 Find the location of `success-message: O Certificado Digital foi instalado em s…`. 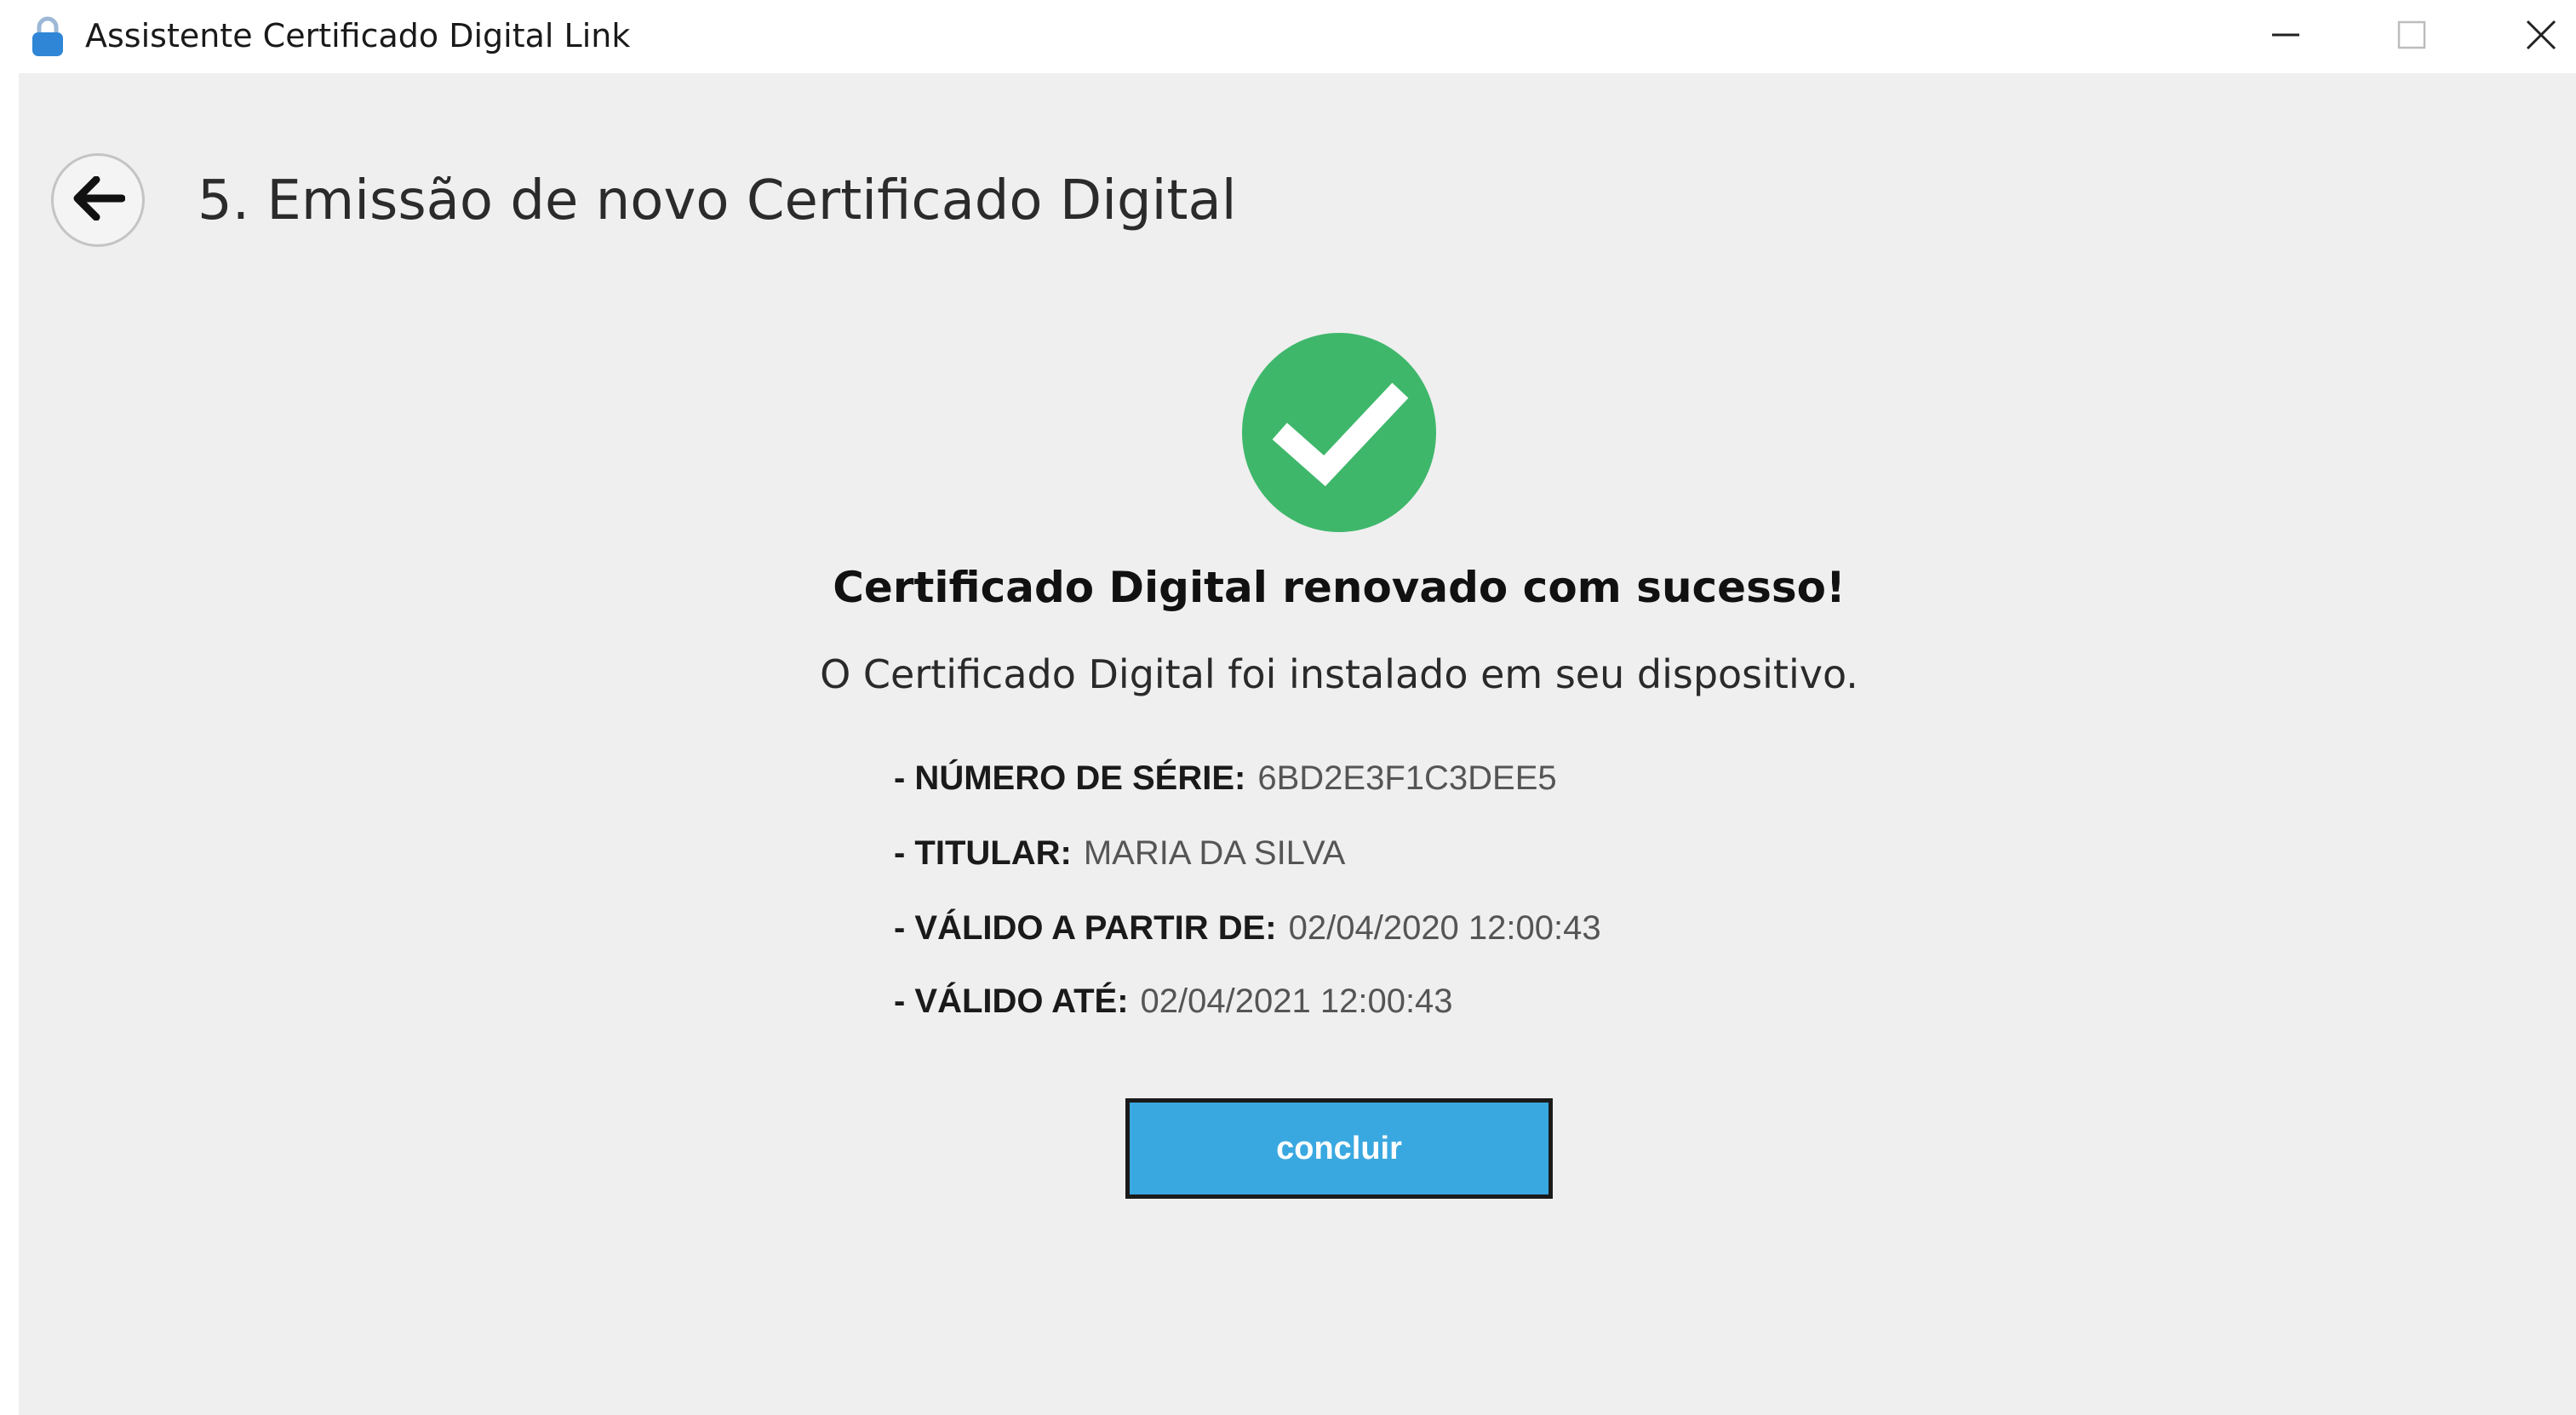

success-message: O Certificado Digital foi instalado em s… is located at coordinates (1339, 674).